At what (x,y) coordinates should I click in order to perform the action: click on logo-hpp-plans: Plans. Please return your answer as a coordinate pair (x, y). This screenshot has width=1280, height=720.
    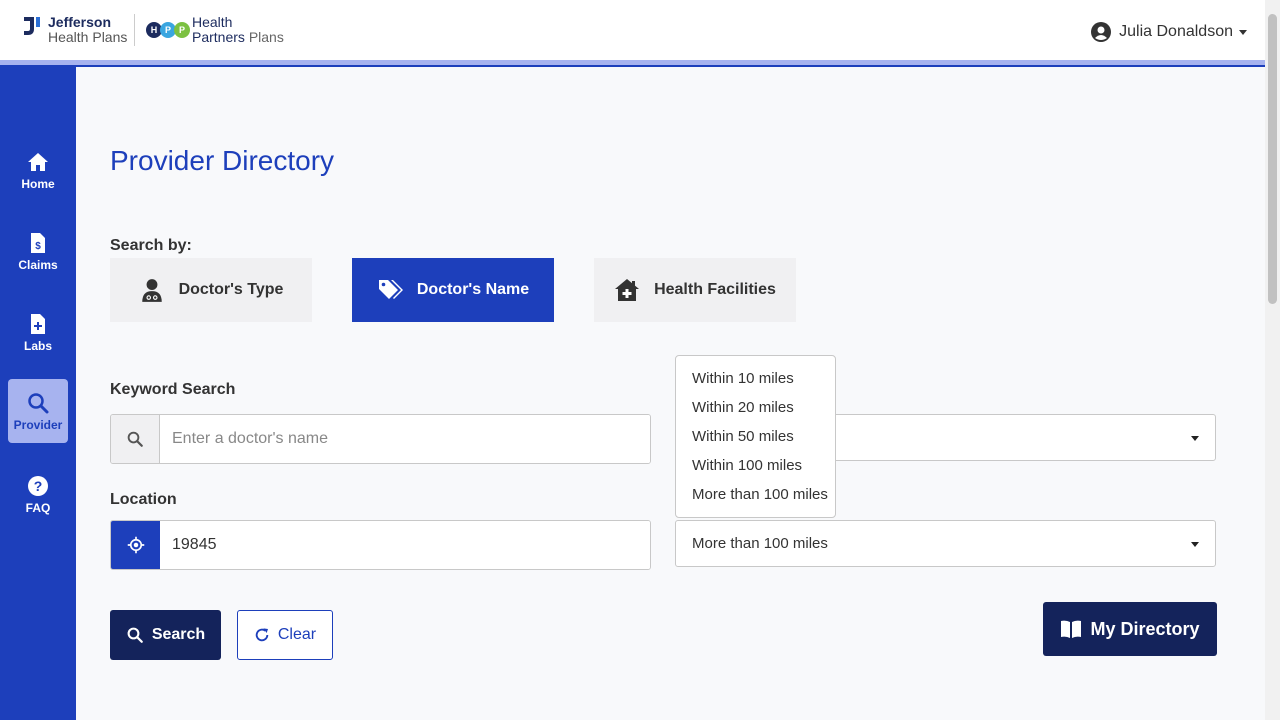
    Looking at the image, I should click on (266, 37).